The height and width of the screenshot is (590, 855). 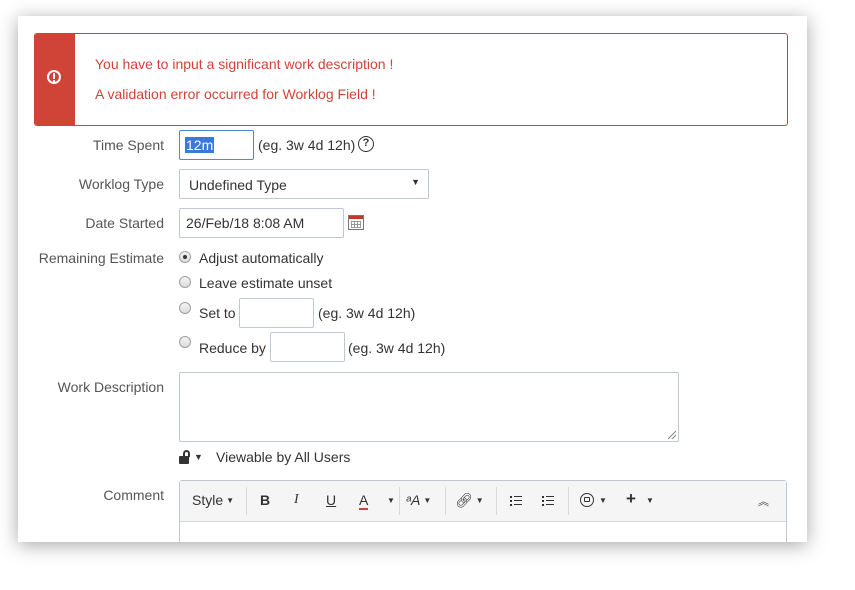 What do you see at coordinates (366, 144) in the screenshot?
I see `help-icon: ?` at bounding box center [366, 144].